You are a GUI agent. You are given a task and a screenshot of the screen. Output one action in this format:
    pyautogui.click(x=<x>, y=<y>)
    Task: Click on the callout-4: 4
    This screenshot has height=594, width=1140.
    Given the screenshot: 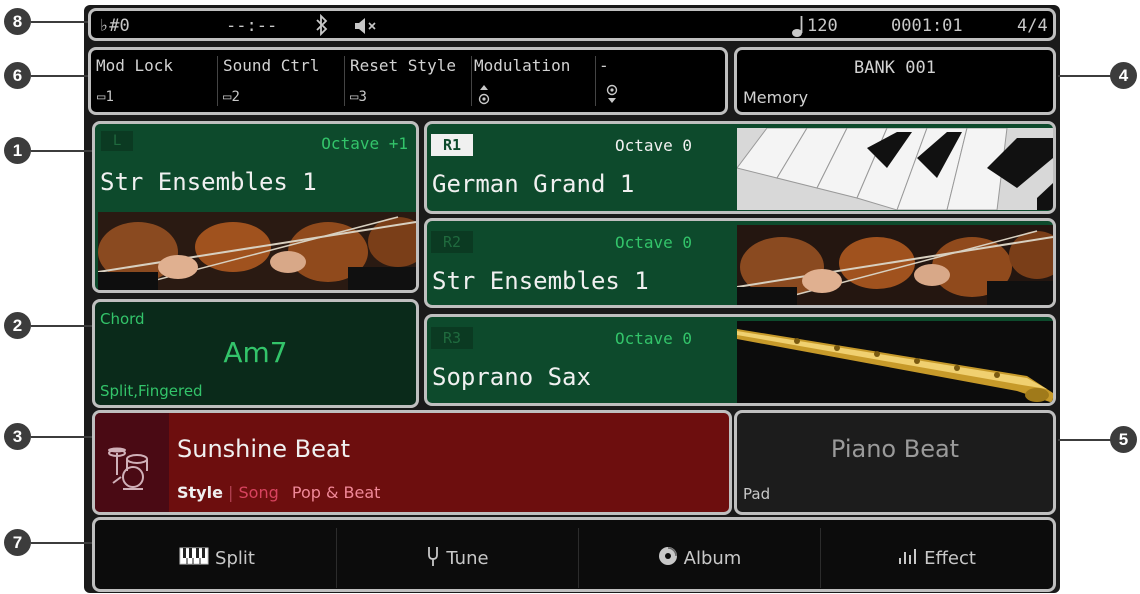 What is the action you would take?
    pyautogui.click(x=1123, y=75)
    